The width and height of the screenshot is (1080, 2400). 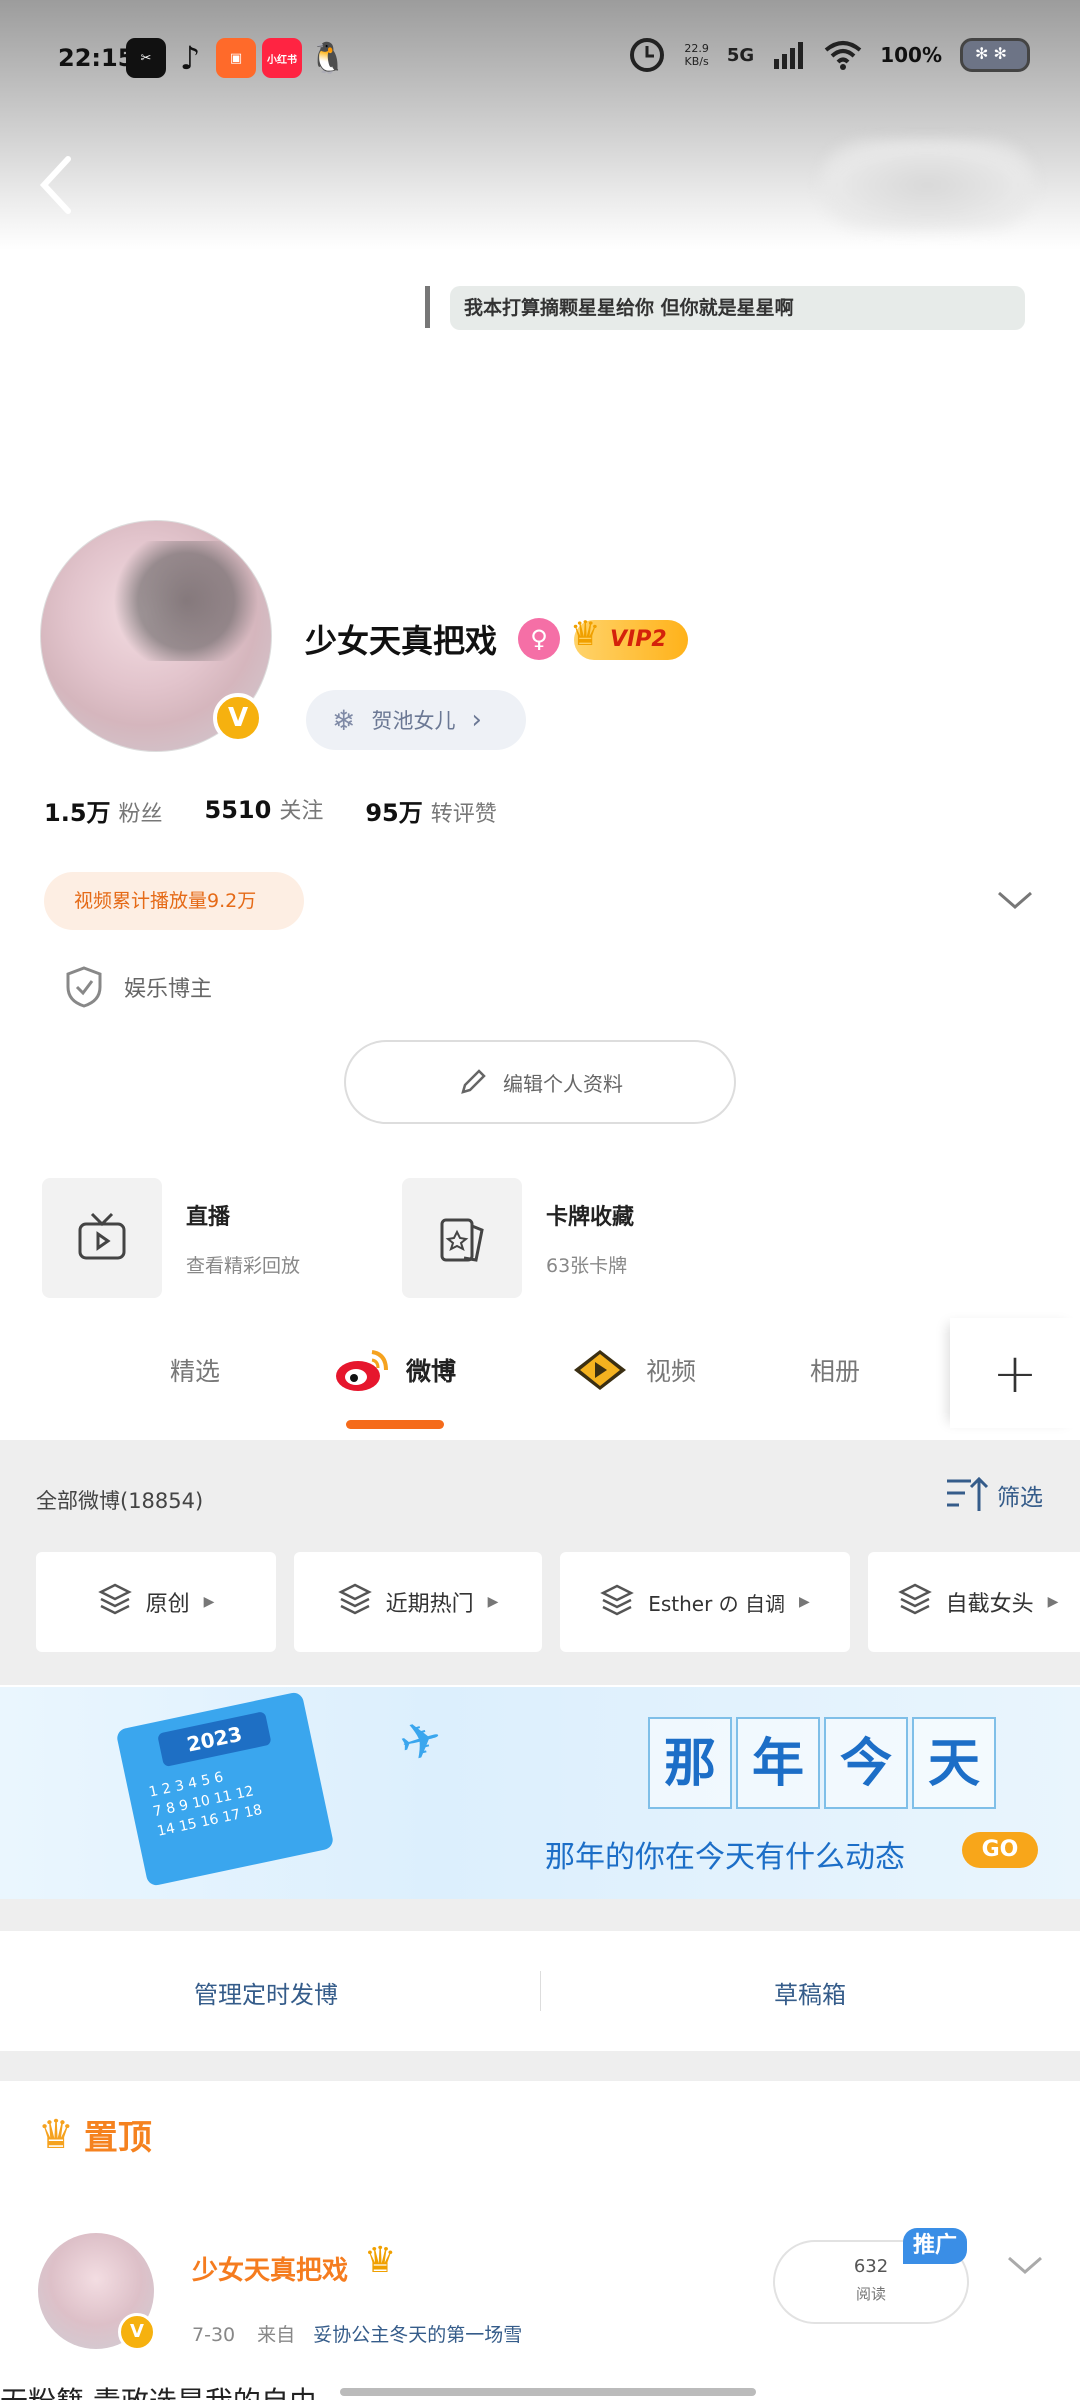 I want to click on banner-subtitle: 那年的你在今天有什么动态, so click(x=725, y=1857).